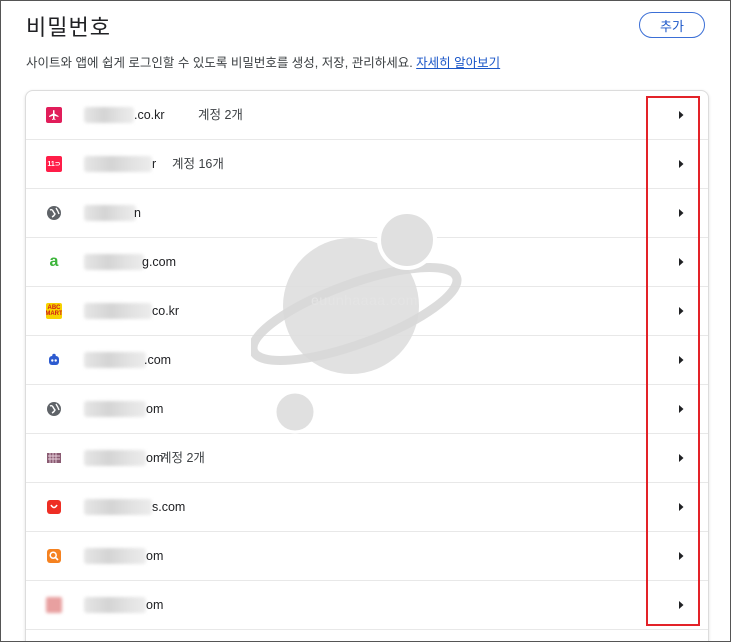 The height and width of the screenshot is (642, 731). I want to click on 11st-icon: 11⊃, so click(54, 164).